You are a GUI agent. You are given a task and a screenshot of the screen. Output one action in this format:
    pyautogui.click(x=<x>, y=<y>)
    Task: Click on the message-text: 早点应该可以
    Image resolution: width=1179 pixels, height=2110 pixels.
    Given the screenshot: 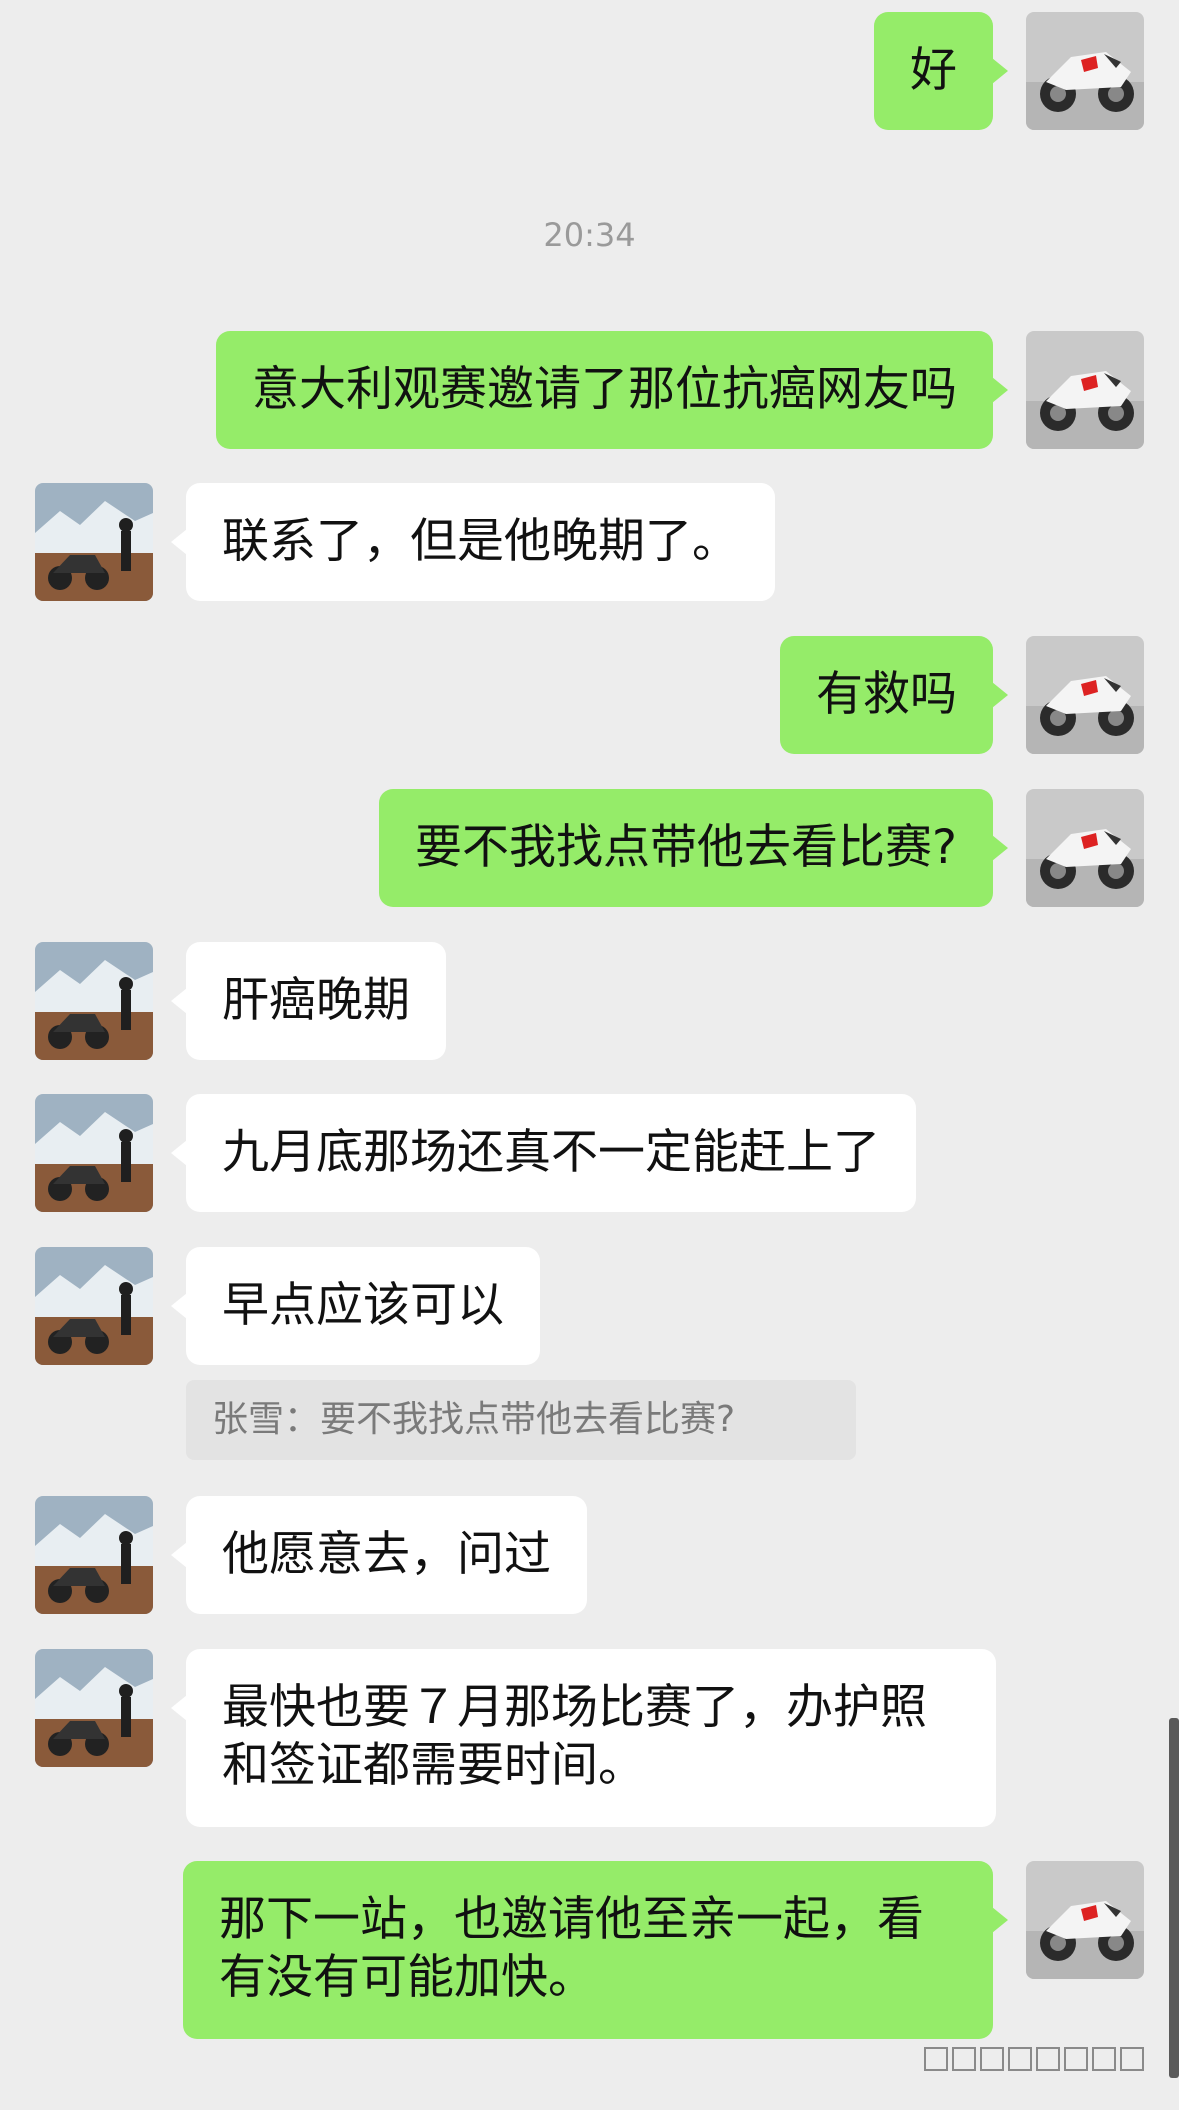 What is the action you would take?
    pyautogui.click(x=363, y=1305)
    